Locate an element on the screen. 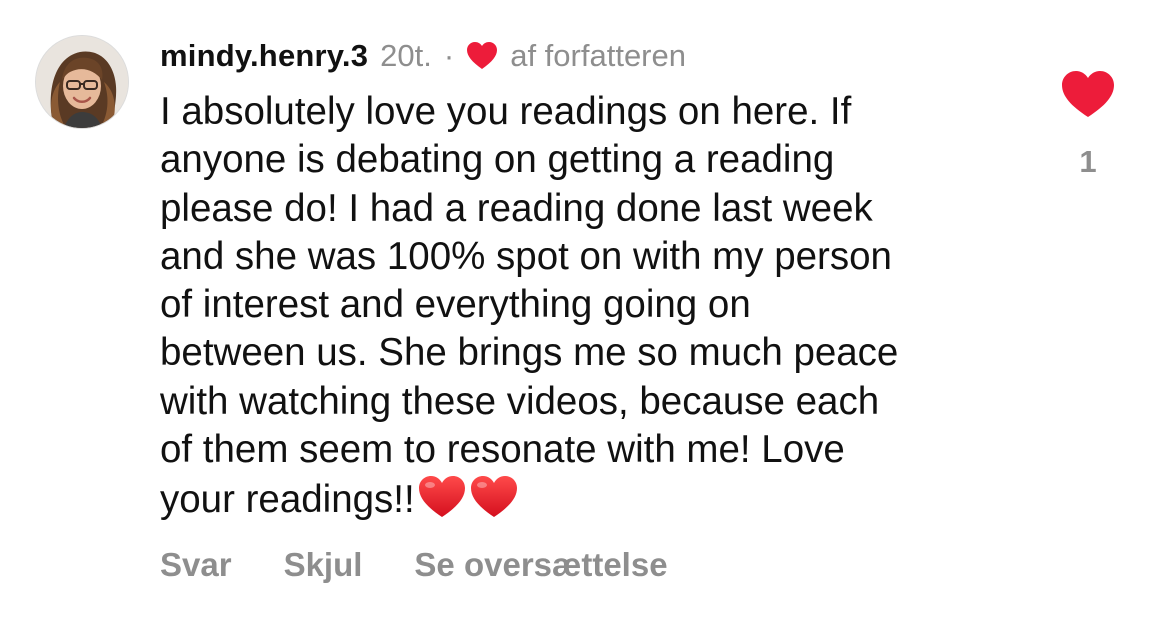 Image resolution: width=1170 pixels, height=633 pixels. comment-header: mindy.henry.3 20t. · af forfatteren is located at coordinates (423, 56).